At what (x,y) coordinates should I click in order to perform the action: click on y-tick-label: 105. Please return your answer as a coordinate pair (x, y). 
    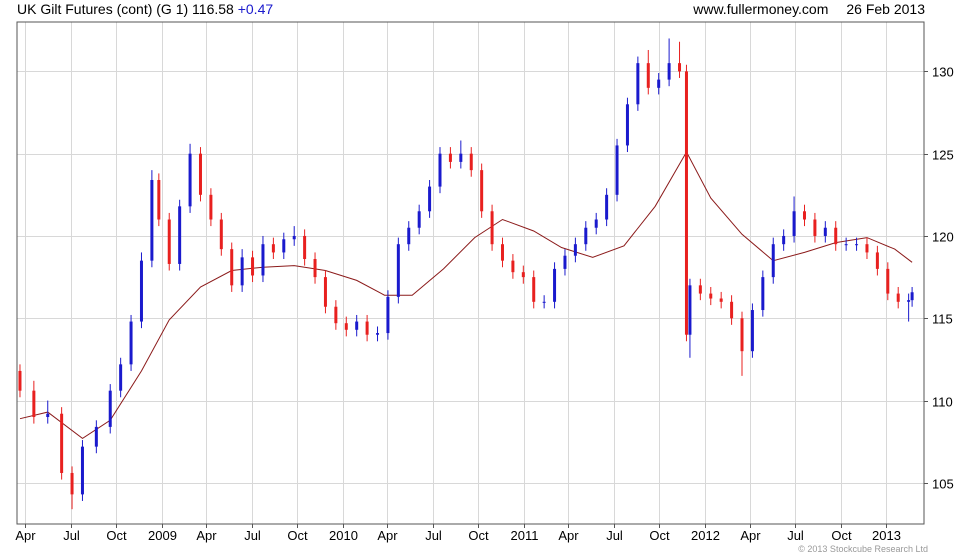
    Looking at the image, I should click on (943, 484).